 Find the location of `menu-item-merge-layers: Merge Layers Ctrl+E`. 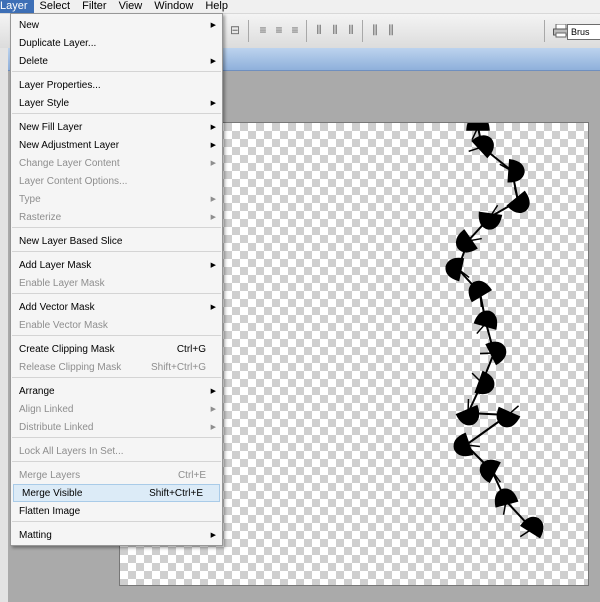

menu-item-merge-layers: Merge Layers Ctrl+E is located at coordinates (116, 476).